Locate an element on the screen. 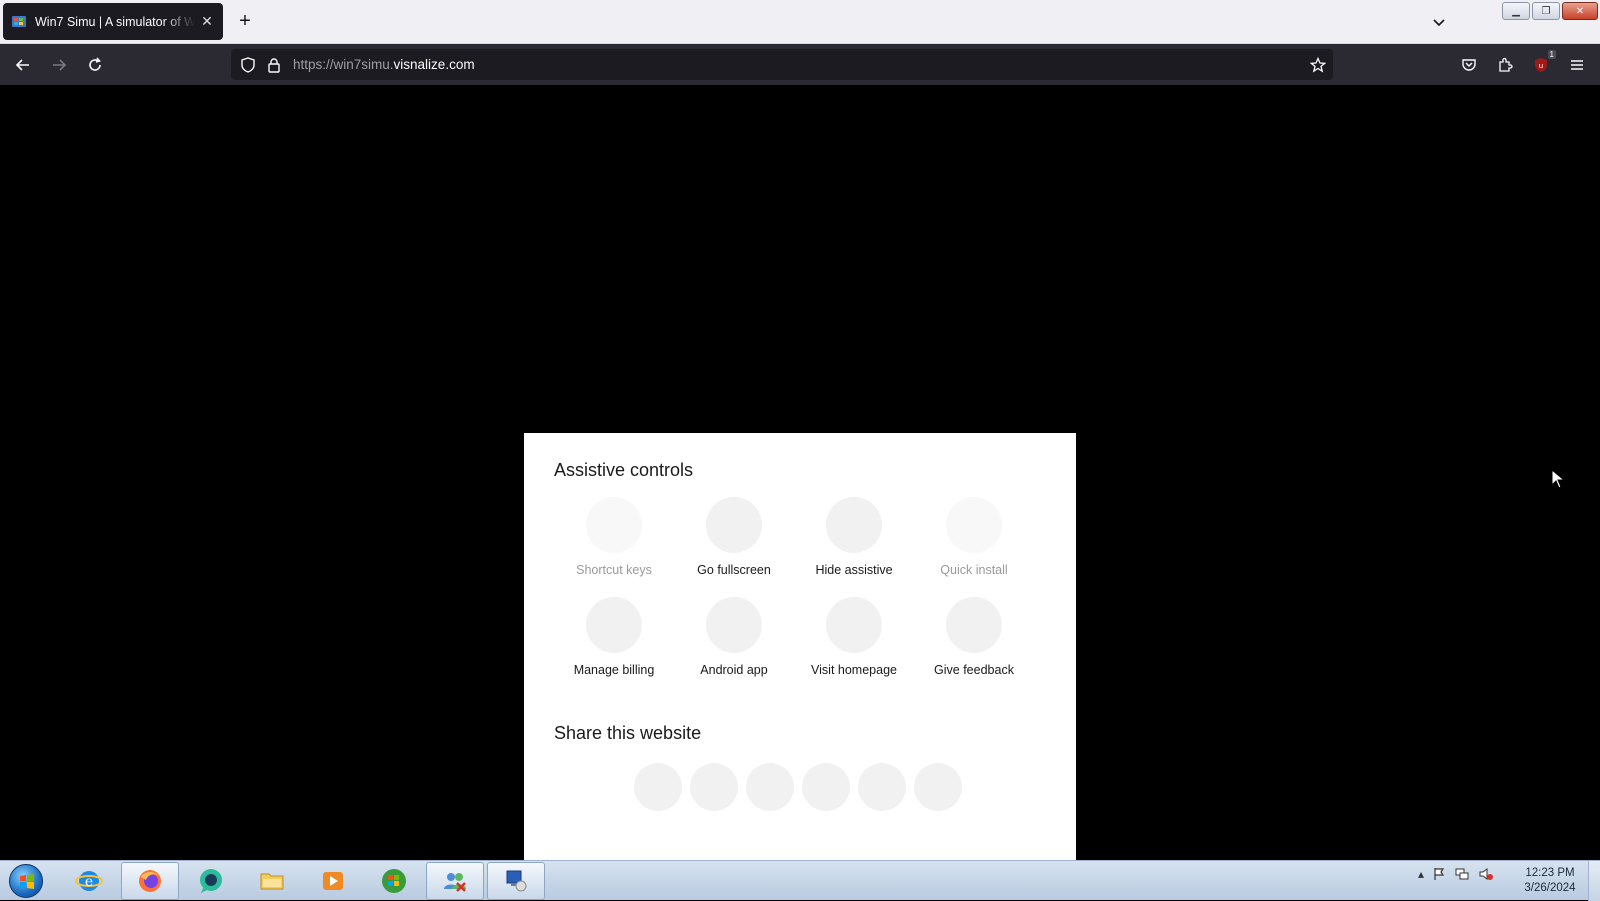 Image resolution: width=1600 pixels, height=901 pixels. manage-billing-icon is located at coordinates (614, 625).